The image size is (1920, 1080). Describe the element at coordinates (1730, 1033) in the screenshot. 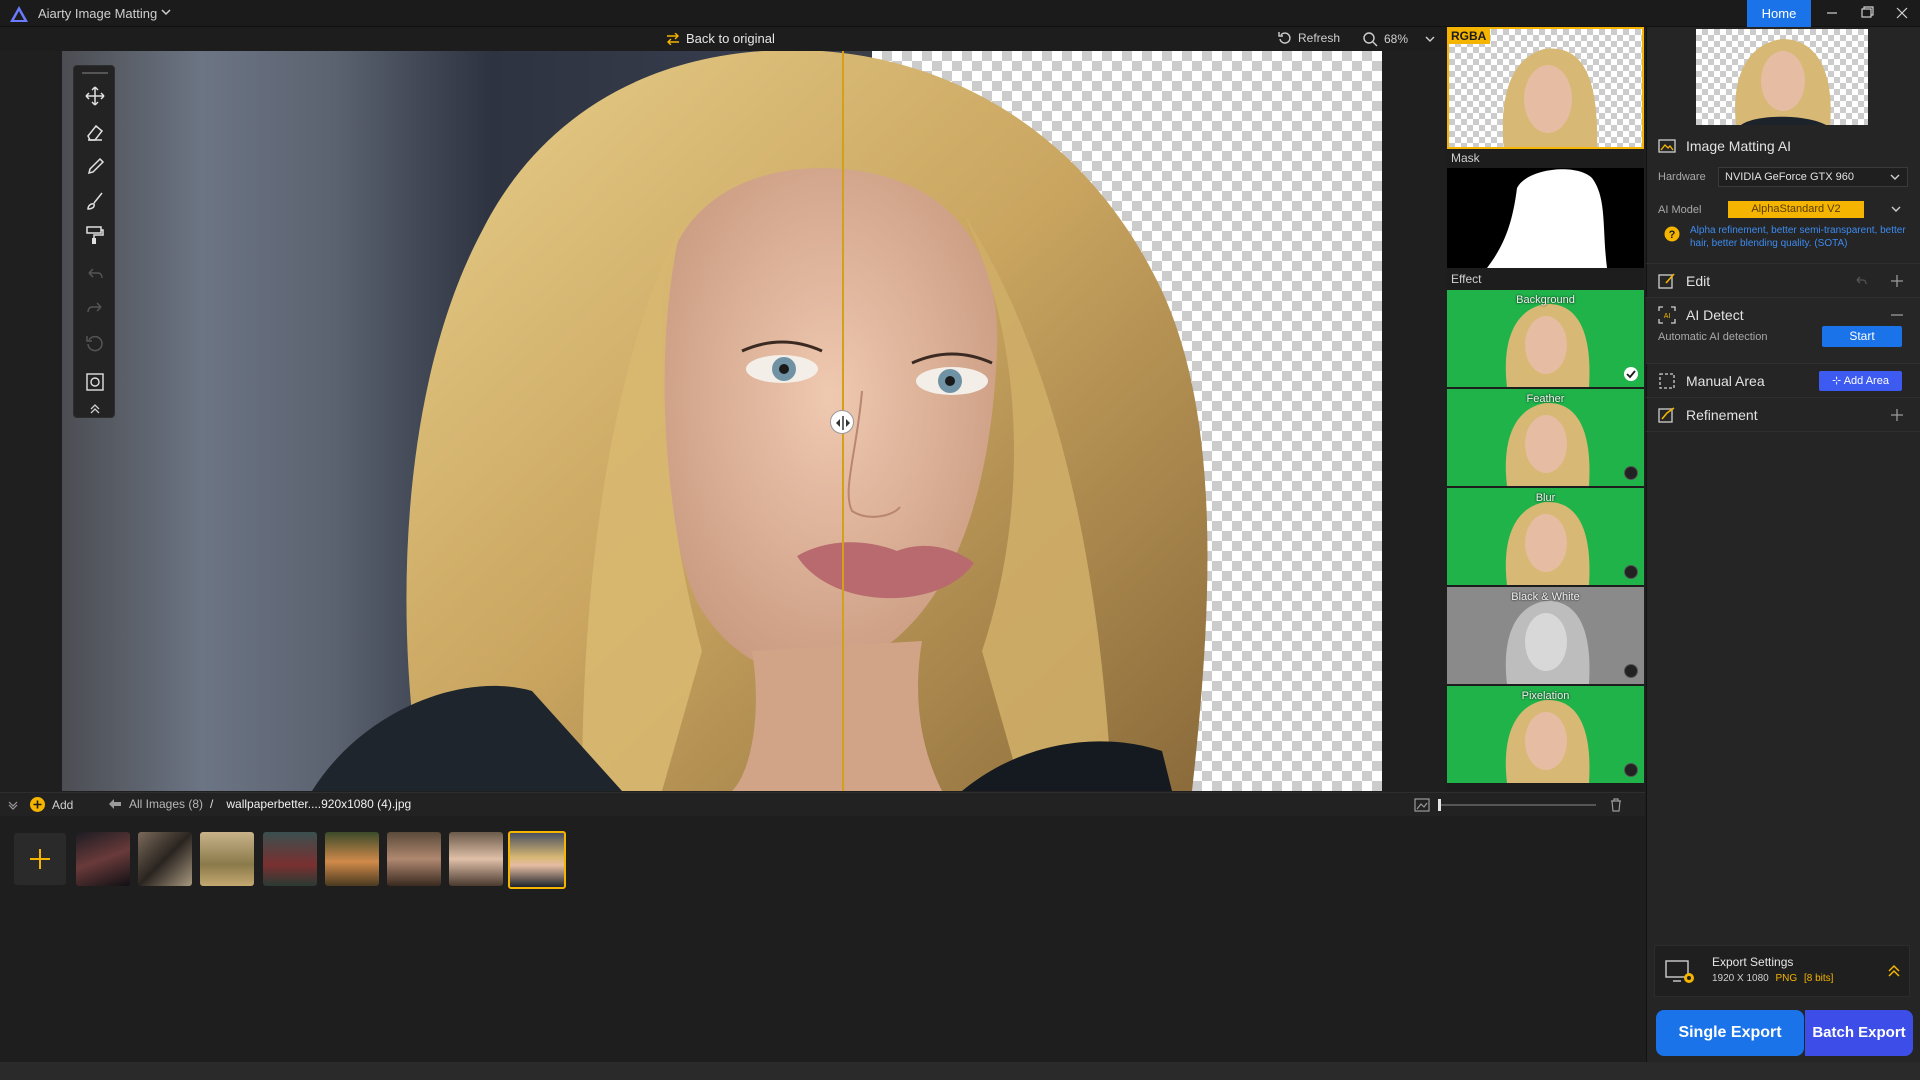

I see `single-export-button: Single Export` at that location.